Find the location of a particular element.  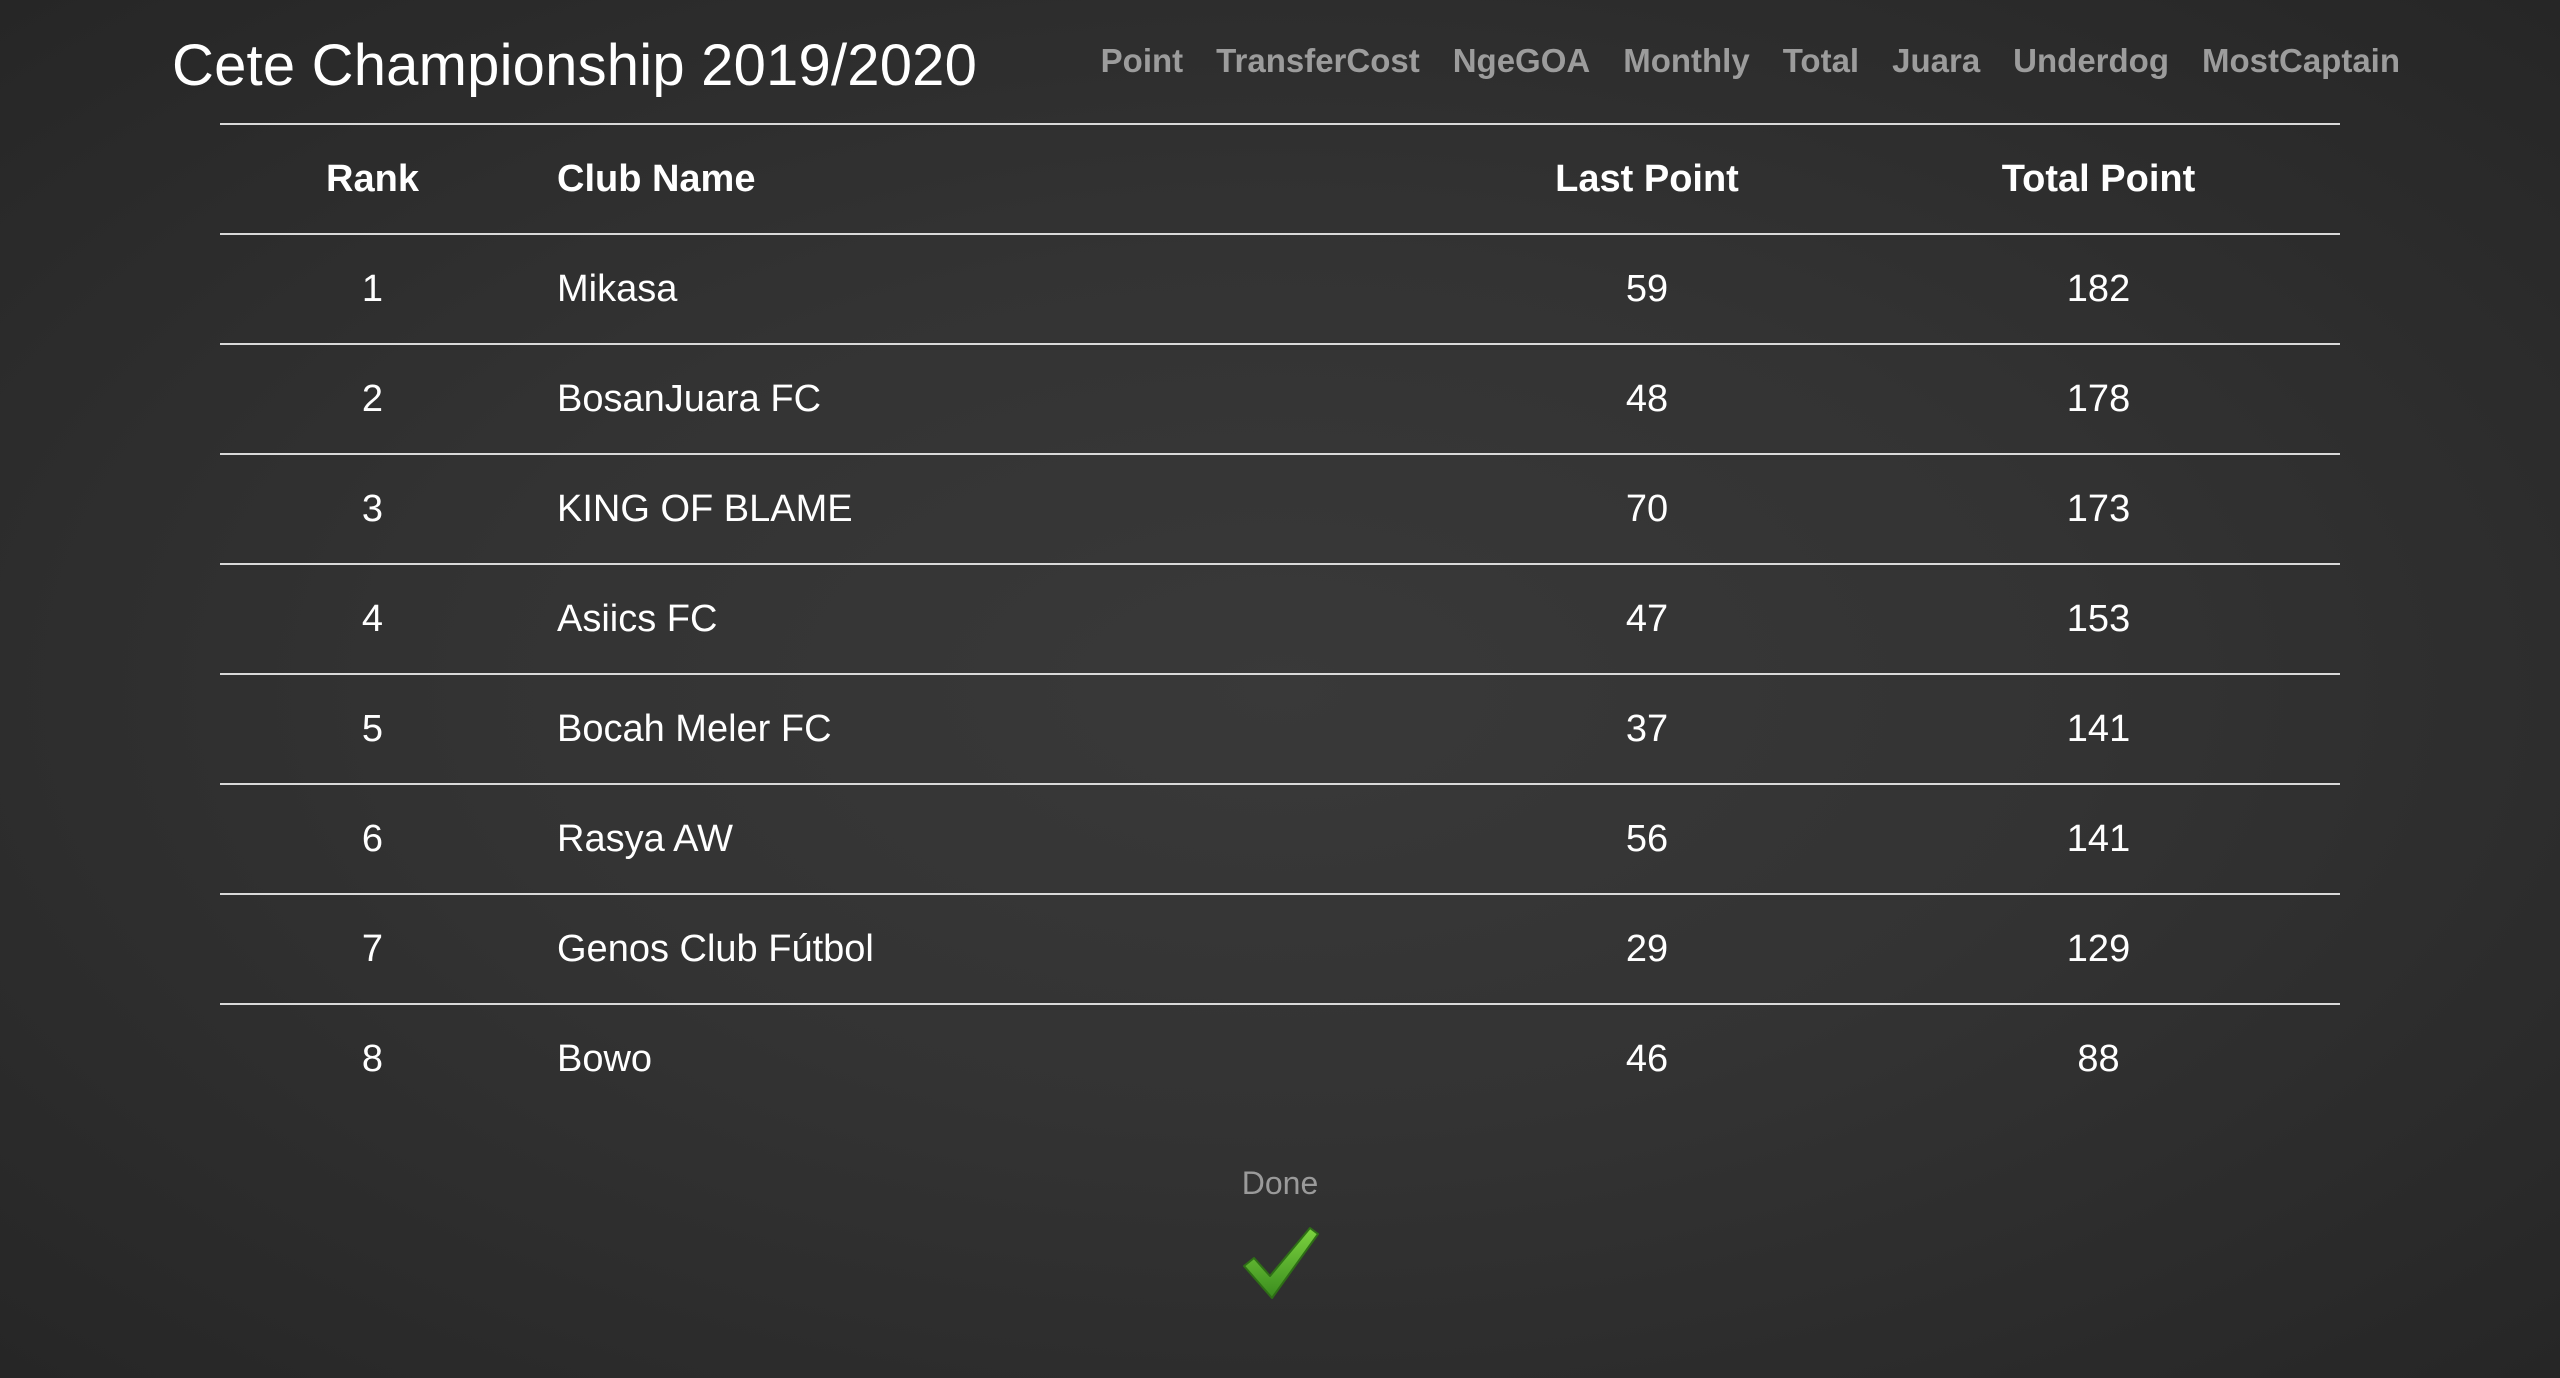

cell-total-point: 182 is located at coordinates (2098, 288).